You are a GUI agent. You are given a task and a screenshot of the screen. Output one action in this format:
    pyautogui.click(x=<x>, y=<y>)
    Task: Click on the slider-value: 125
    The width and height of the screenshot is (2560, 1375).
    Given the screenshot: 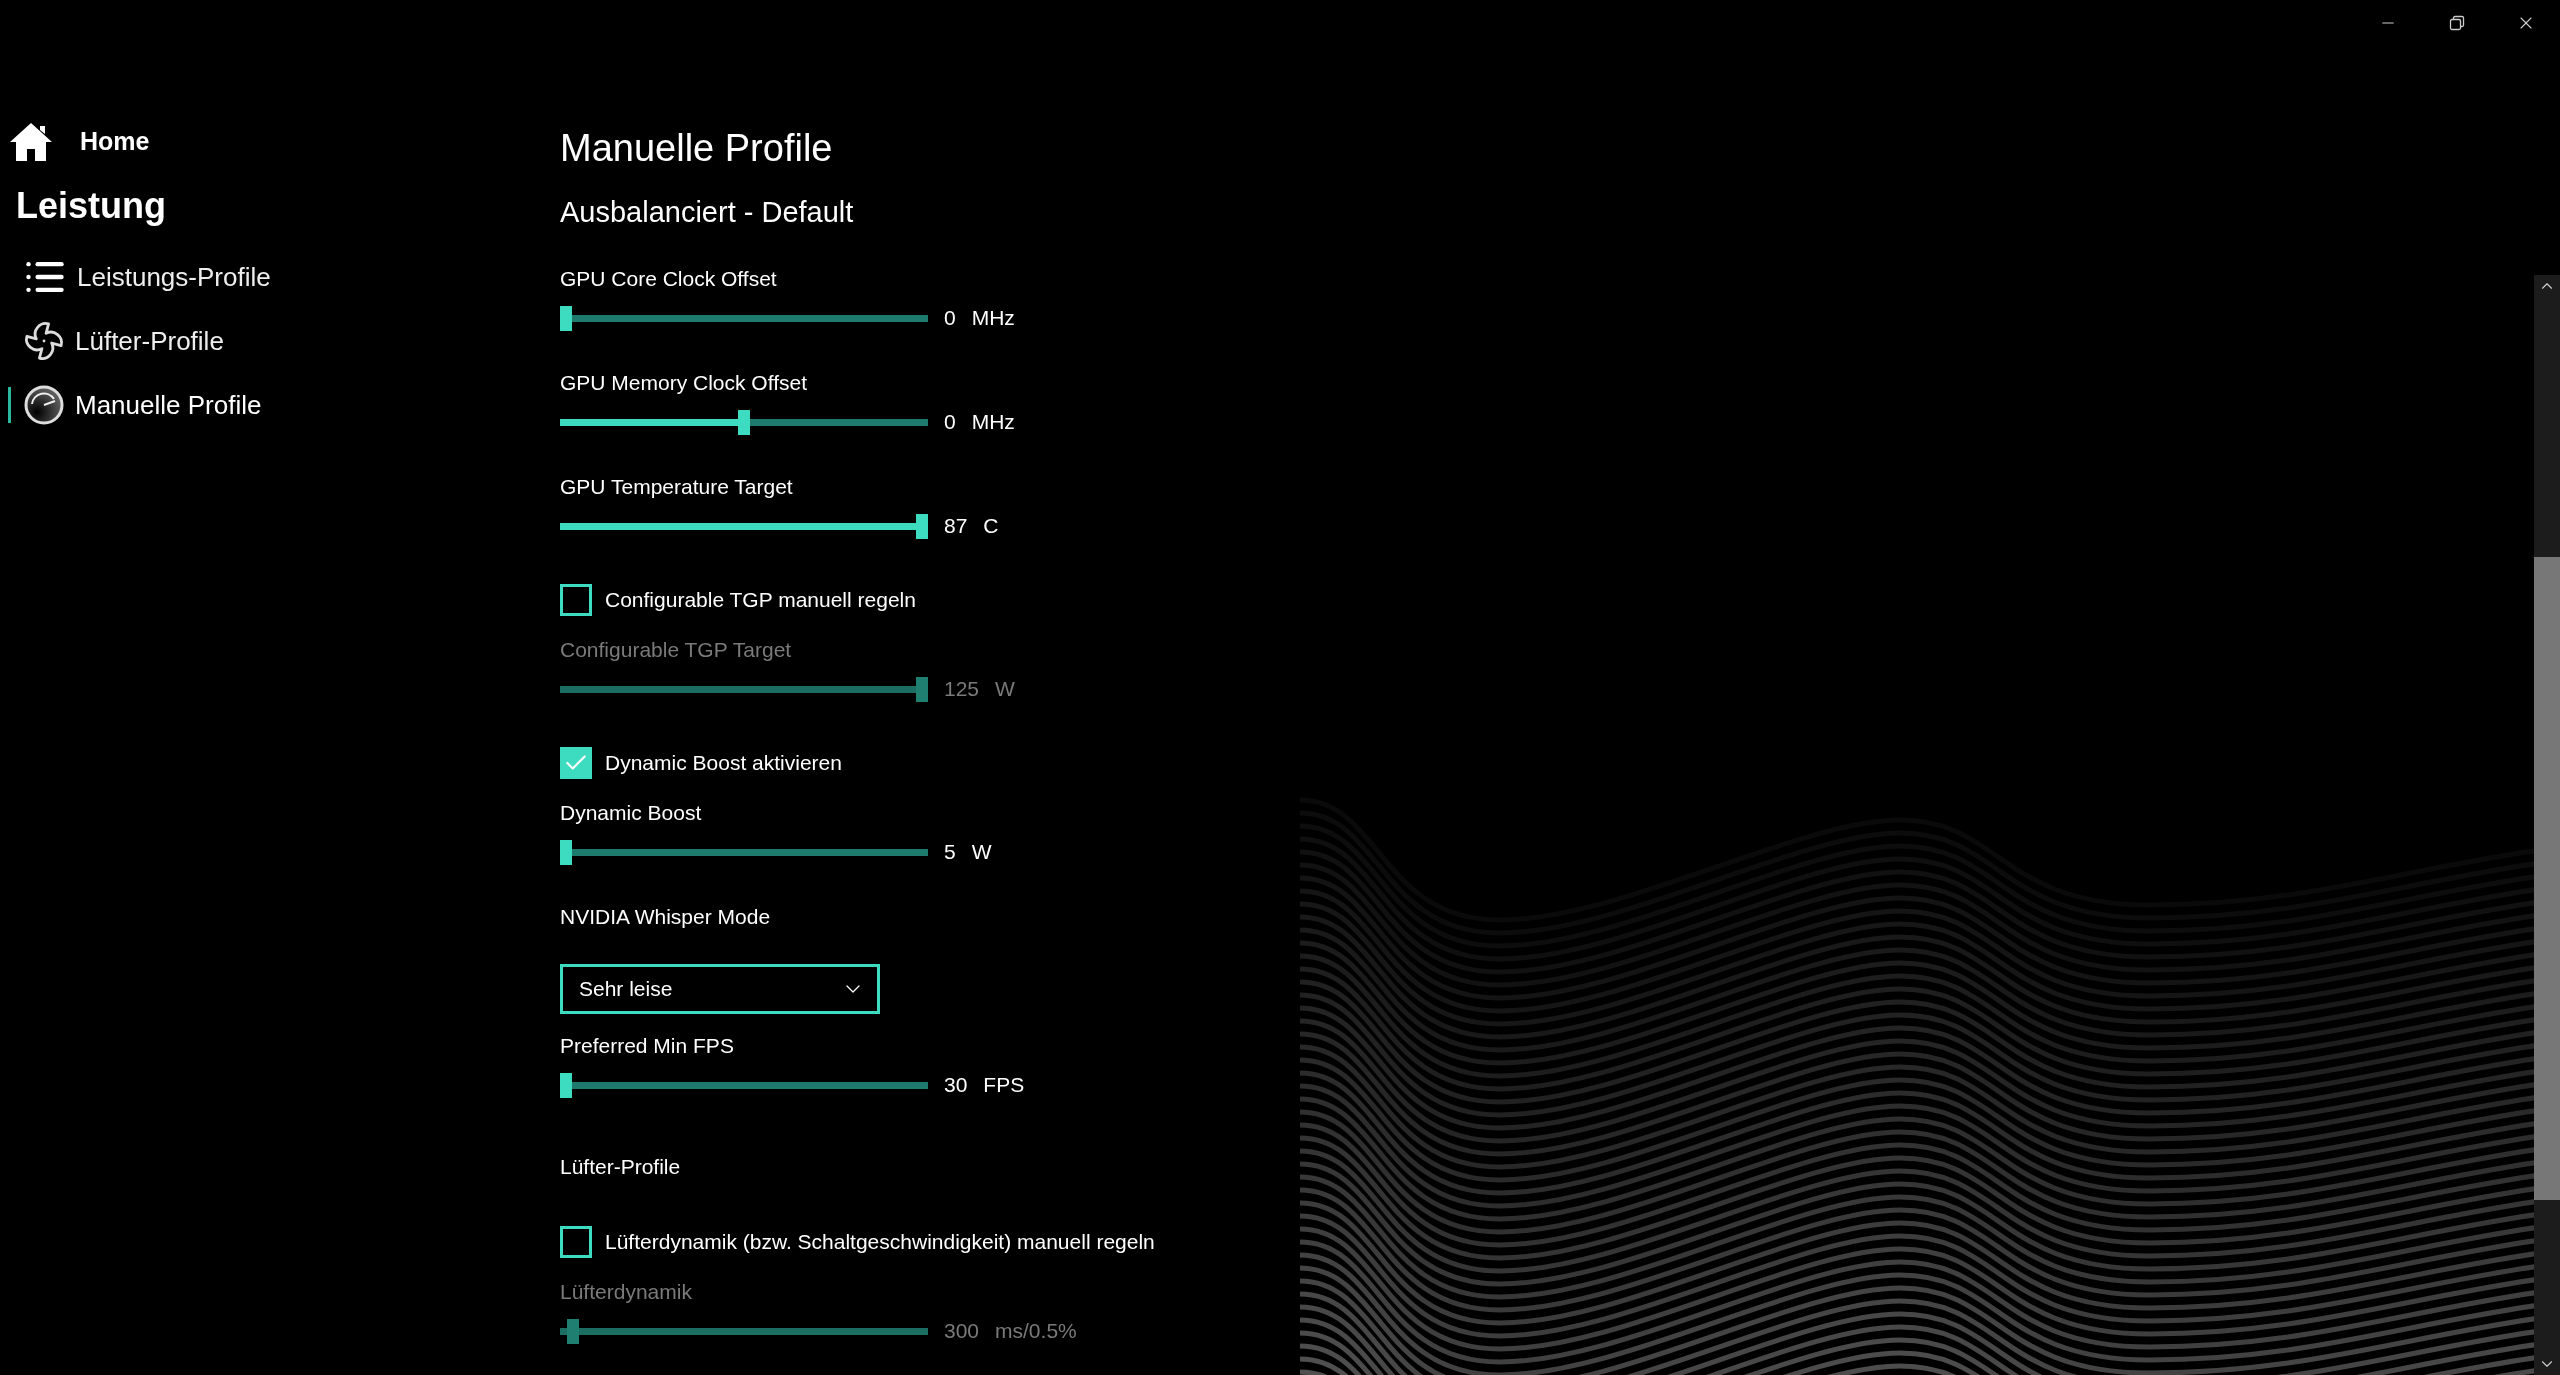 What is the action you would take?
    pyautogui.click(x=962, y=689)
    